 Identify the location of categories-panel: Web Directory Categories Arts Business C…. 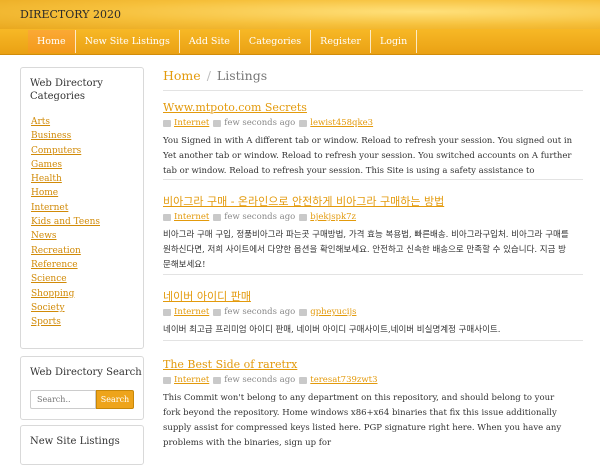
(82, 208).